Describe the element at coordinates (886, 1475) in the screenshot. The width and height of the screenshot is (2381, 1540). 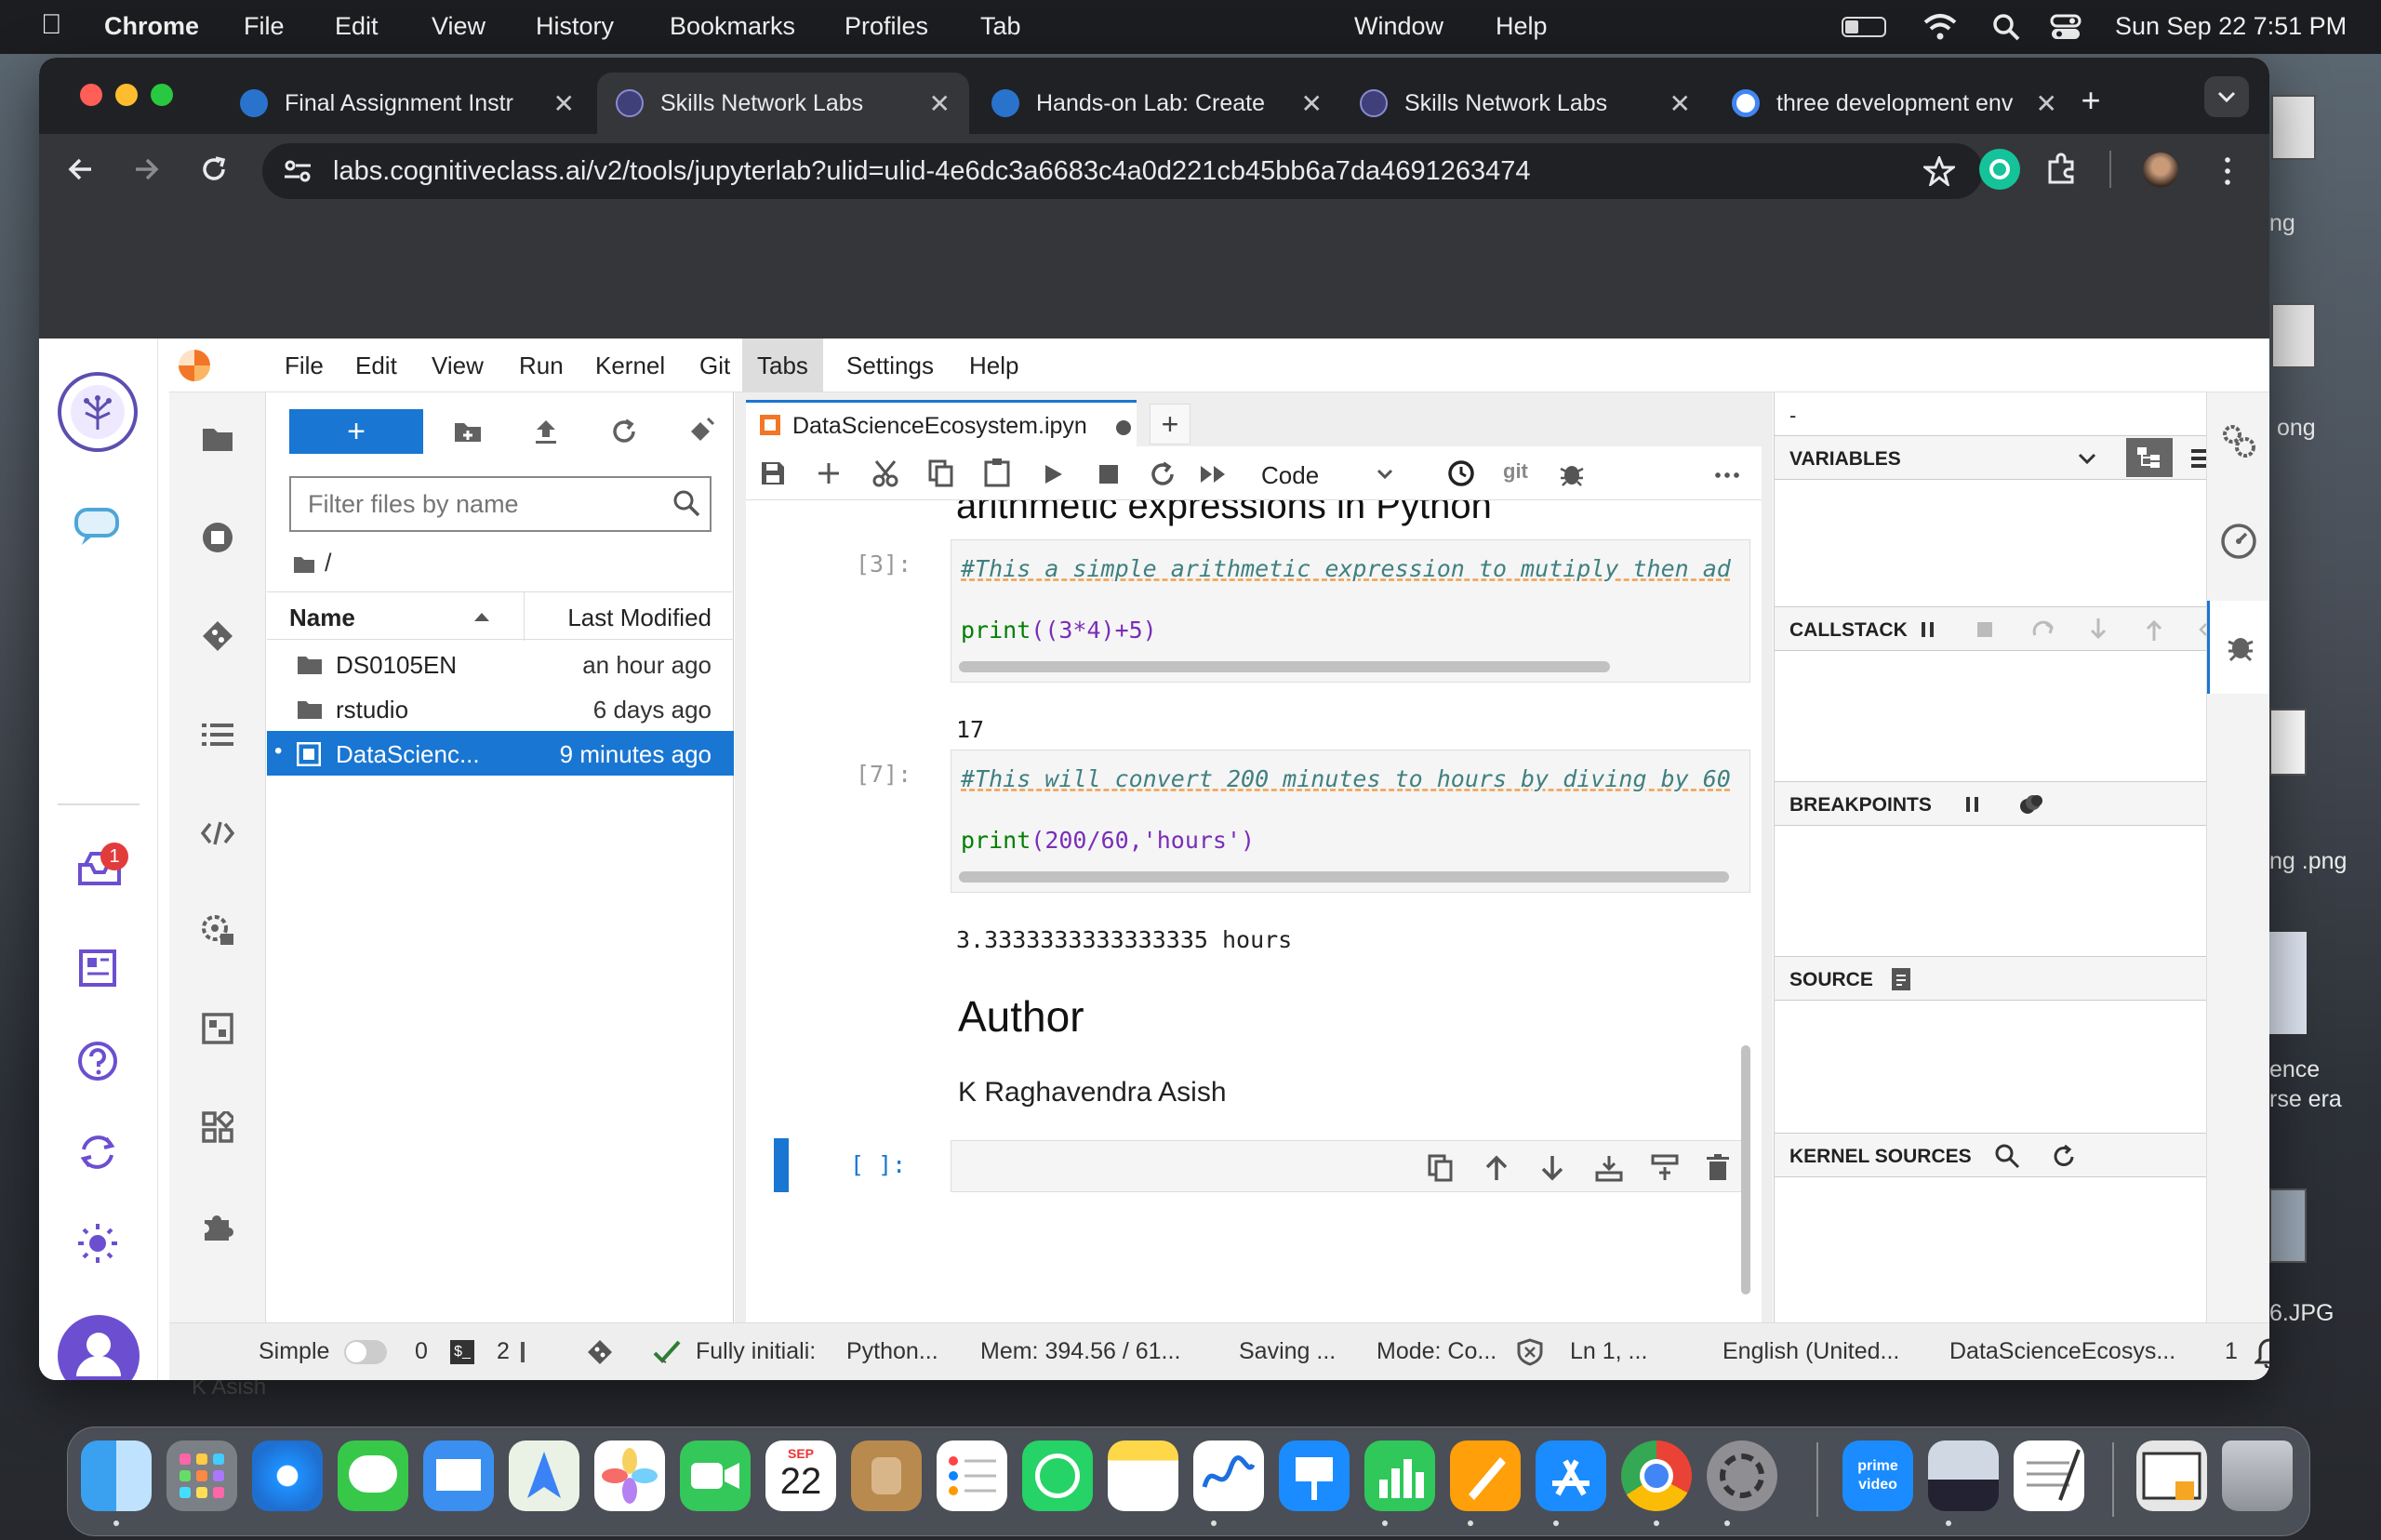
I see `contacts-icon` at that location.